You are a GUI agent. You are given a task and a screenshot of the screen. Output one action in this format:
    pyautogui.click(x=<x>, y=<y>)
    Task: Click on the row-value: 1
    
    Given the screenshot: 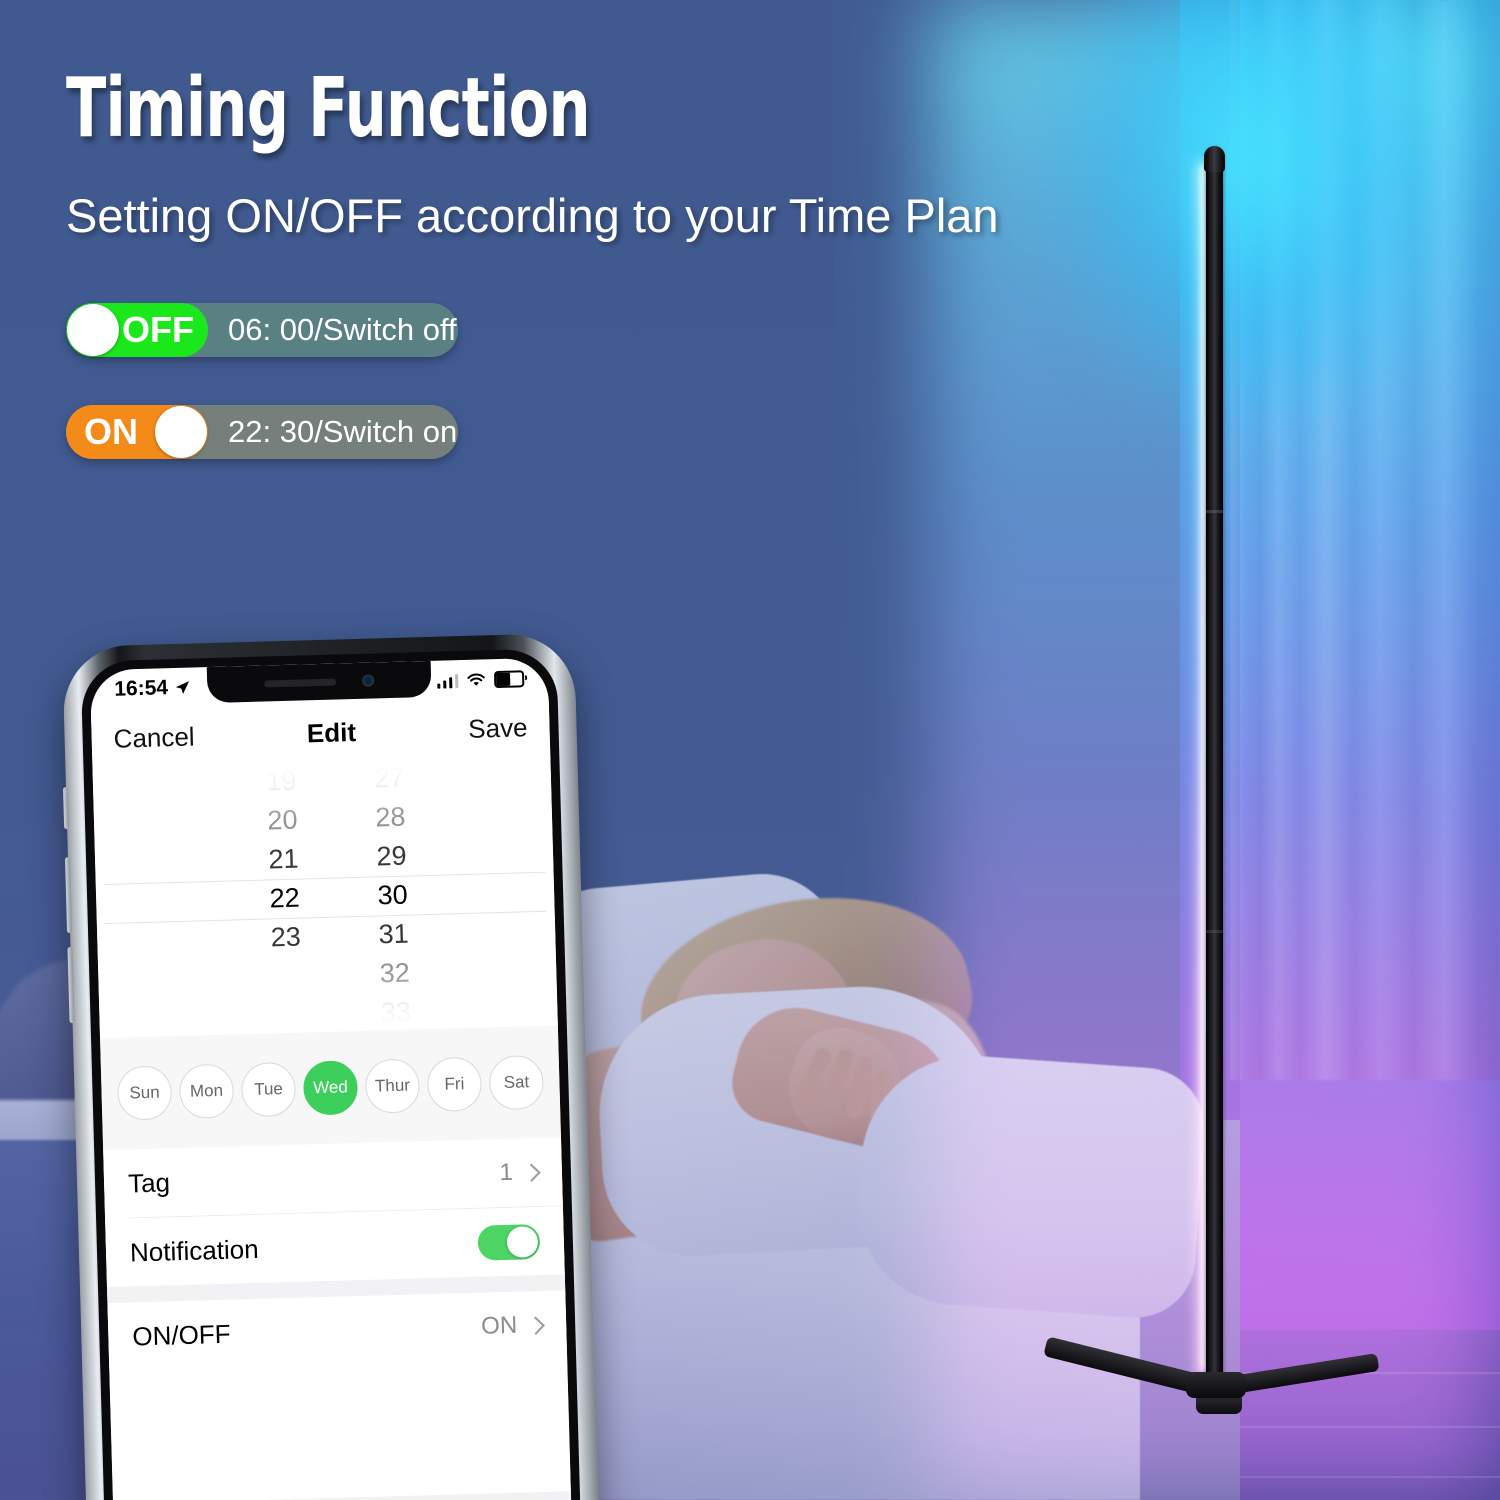 What is the action you would take?
    pyautogui.click(x=506, y=1172)
    